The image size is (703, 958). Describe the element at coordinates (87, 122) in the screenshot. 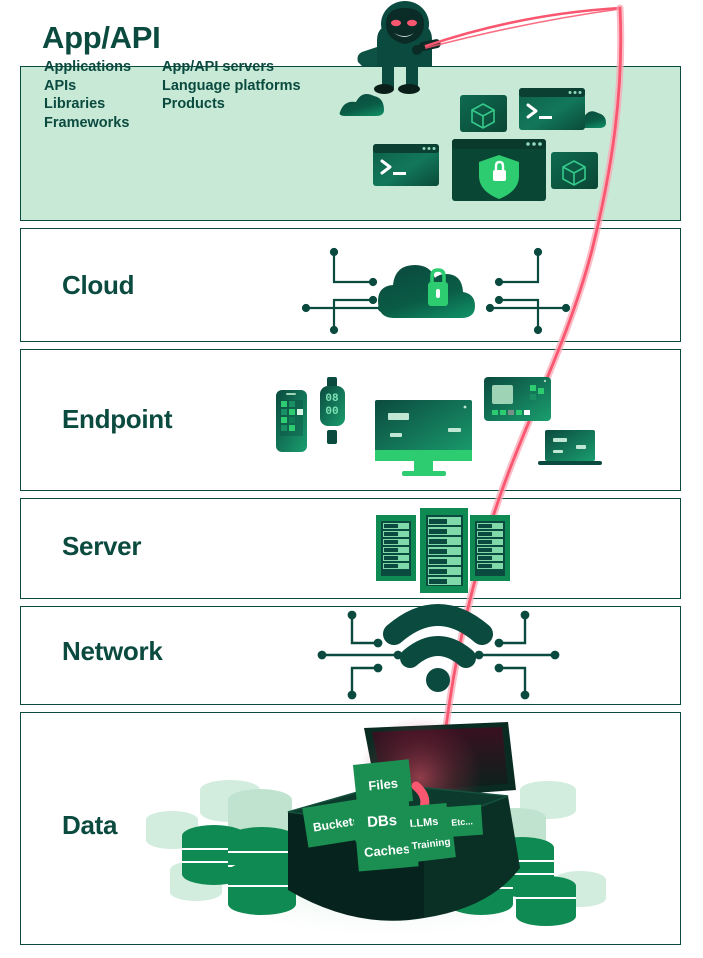

I see `app-api-item: Frameworks` at that location.